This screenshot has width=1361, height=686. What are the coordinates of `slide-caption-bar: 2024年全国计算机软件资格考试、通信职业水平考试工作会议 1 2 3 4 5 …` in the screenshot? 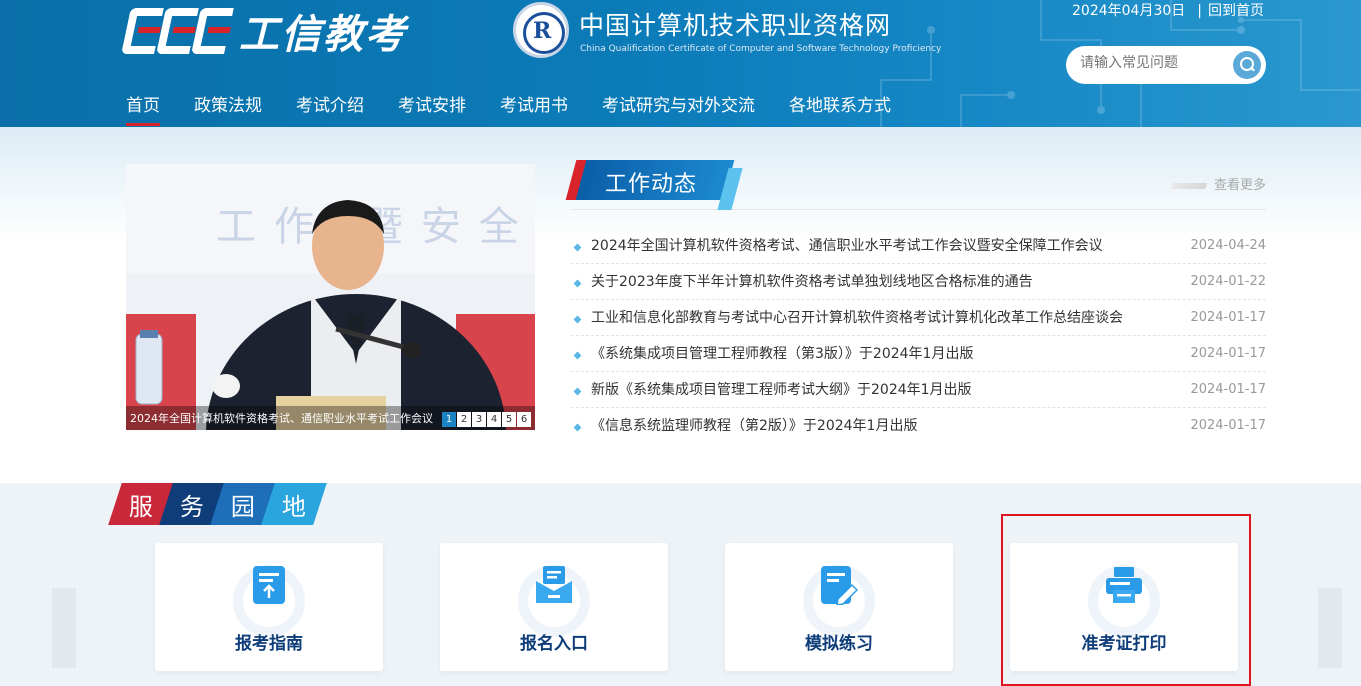 It's located at (330, 418).